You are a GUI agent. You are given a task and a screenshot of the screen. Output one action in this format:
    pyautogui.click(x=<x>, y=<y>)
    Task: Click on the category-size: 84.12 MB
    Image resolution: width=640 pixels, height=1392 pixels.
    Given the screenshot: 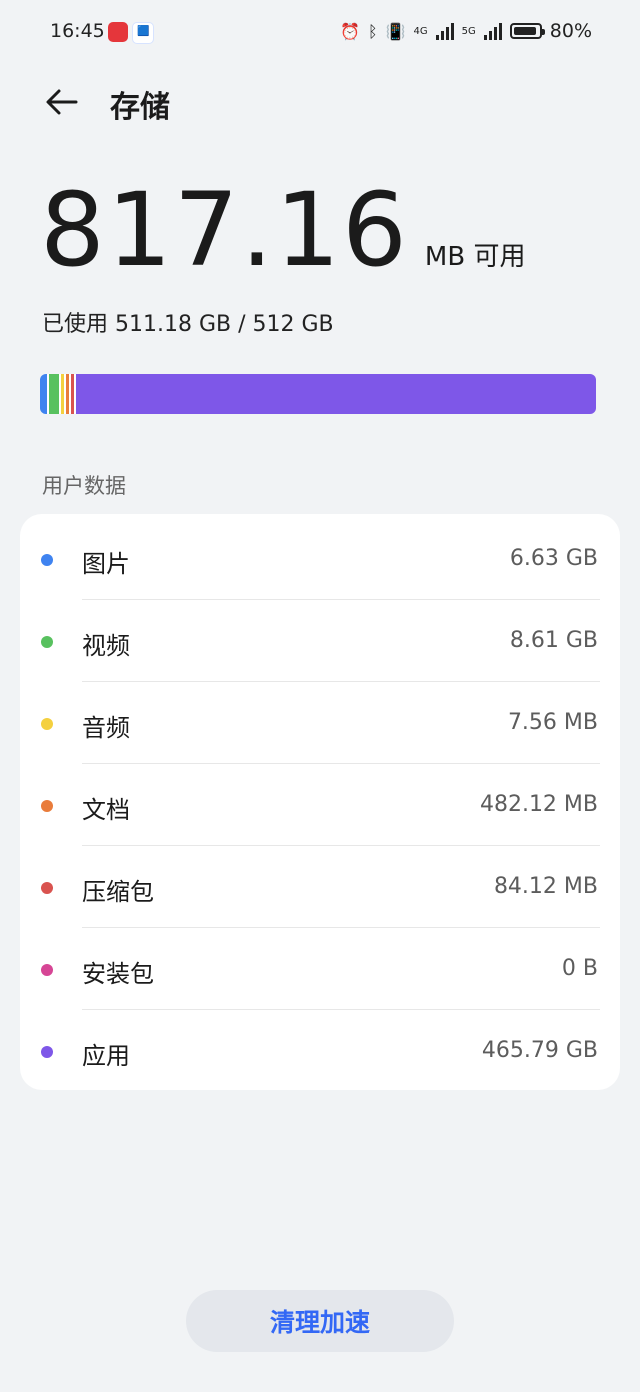 What is the action you would take?
    pyautogui.click(x=545, y=886)
    